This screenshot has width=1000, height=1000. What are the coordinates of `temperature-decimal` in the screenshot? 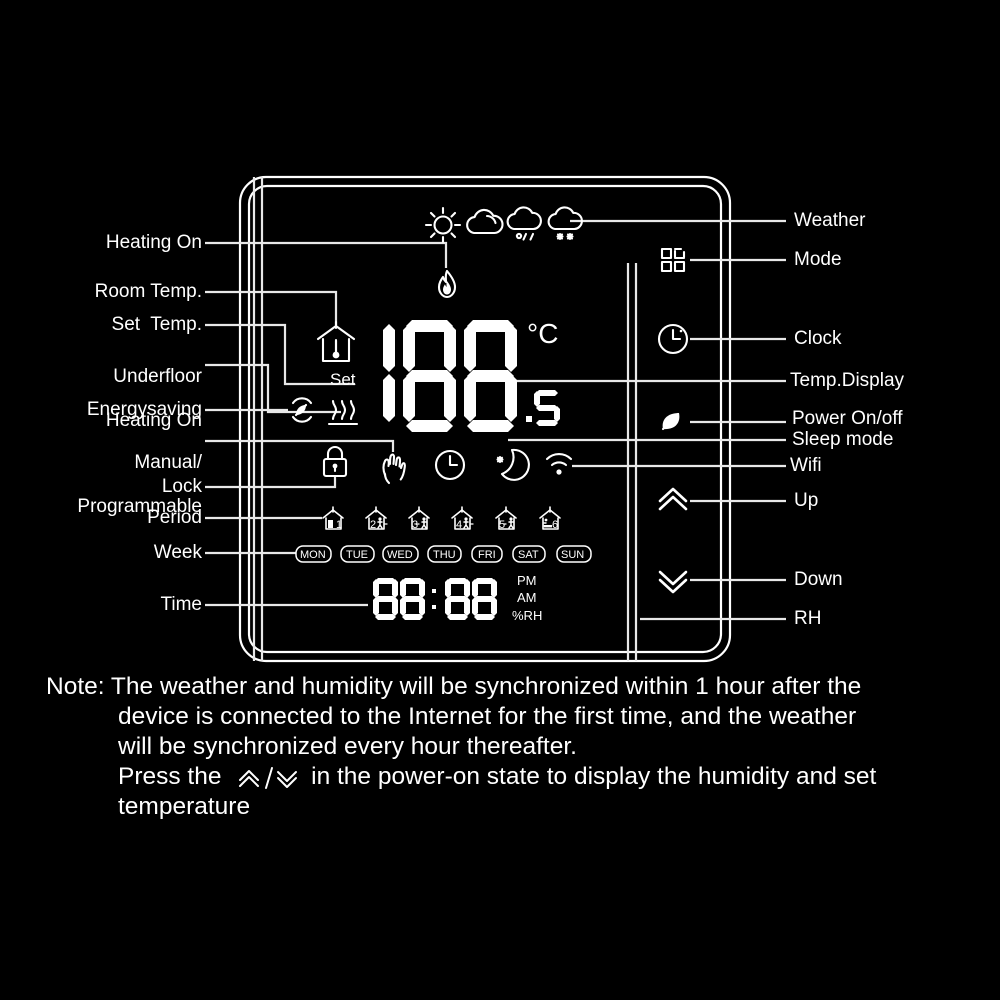 It's located at (543, 408).